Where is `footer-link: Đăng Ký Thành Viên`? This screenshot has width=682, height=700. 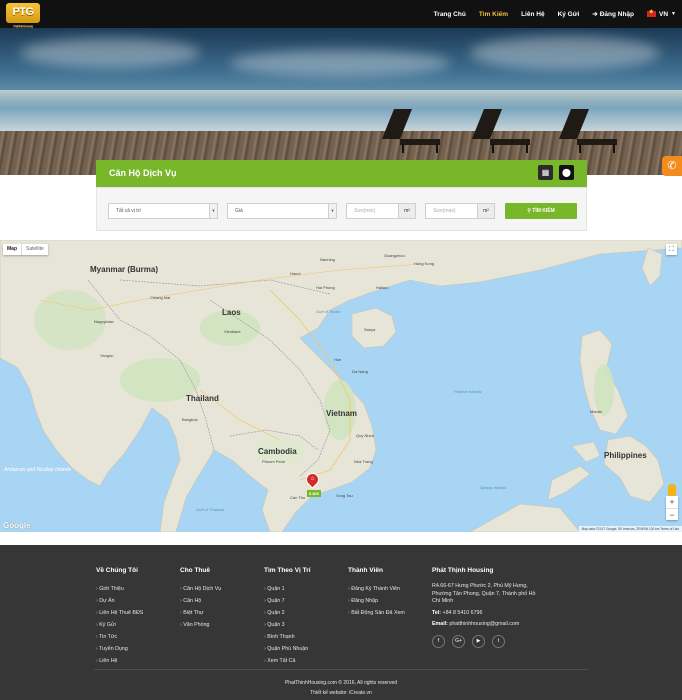 footer-link: Đăng Ký Thành Viên is located at coordinates (376, 589).